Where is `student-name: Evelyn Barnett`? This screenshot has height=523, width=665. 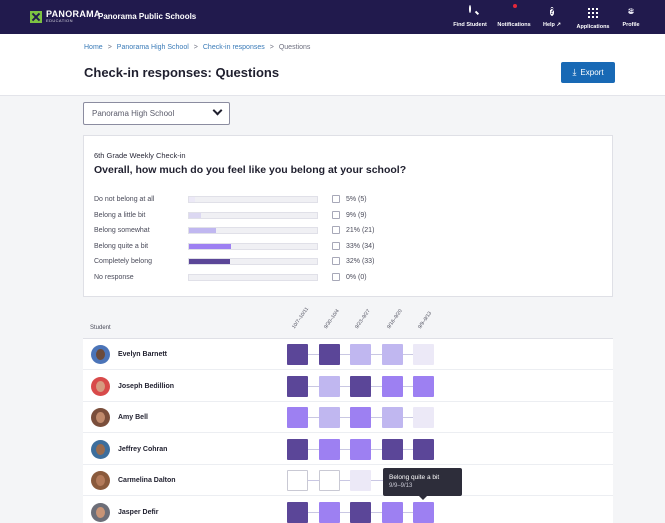 student-name: Evelyn Barnett is located at coordinates (142, 354).